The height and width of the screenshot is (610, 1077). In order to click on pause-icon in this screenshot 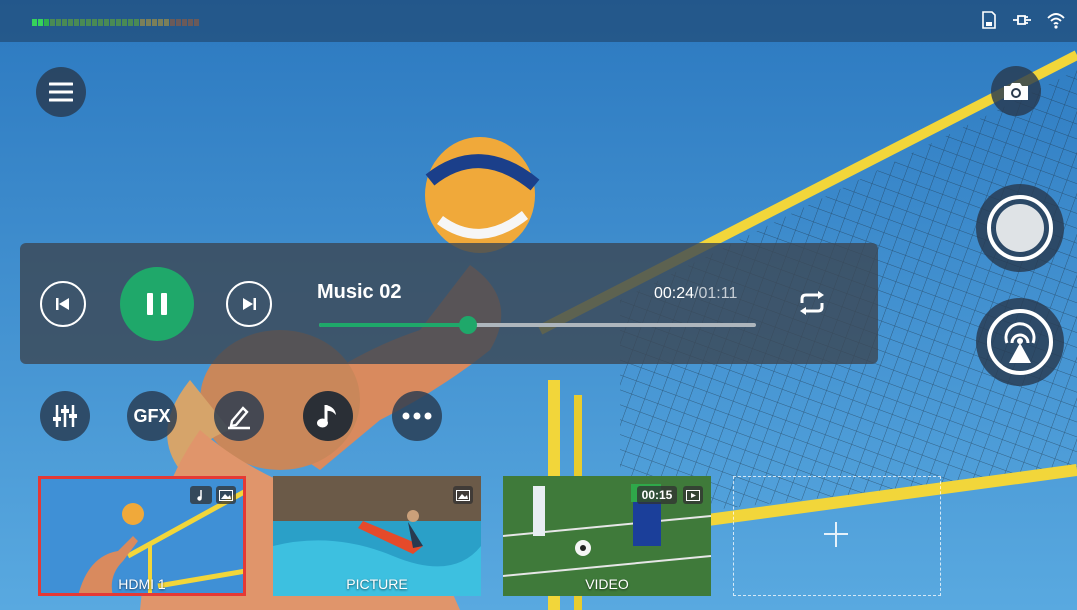, I will do `click(157, 304)`.